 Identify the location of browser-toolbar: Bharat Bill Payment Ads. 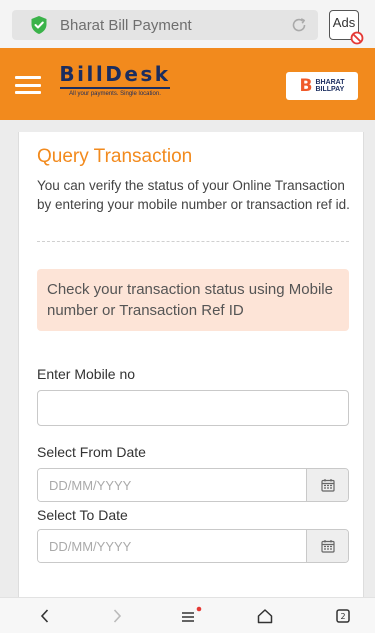
(187, 24).